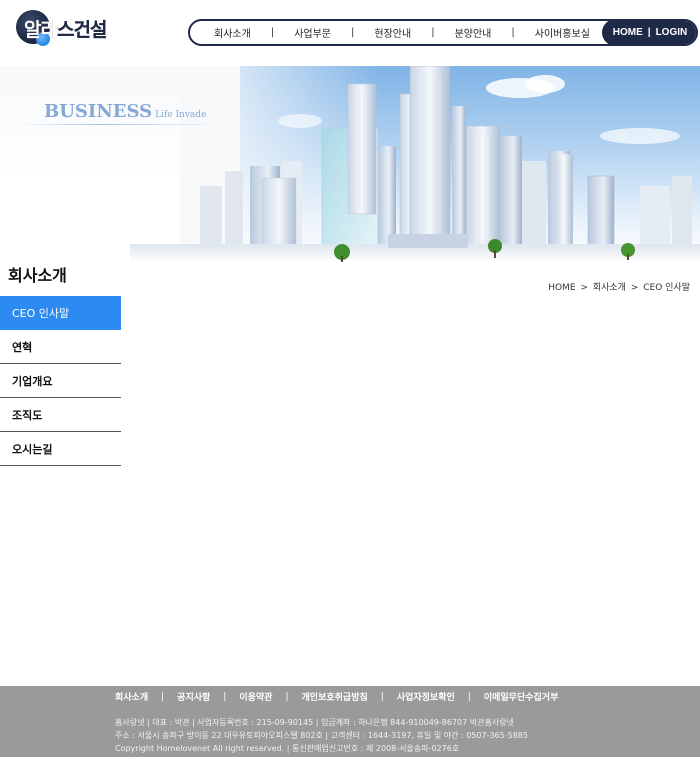 This screenshot has width=700, height=757. What do you see at coordinates (60, 347) in the screenshot?
I see `sidebar-item-history: 연혁` at bounding box center [60, 347].